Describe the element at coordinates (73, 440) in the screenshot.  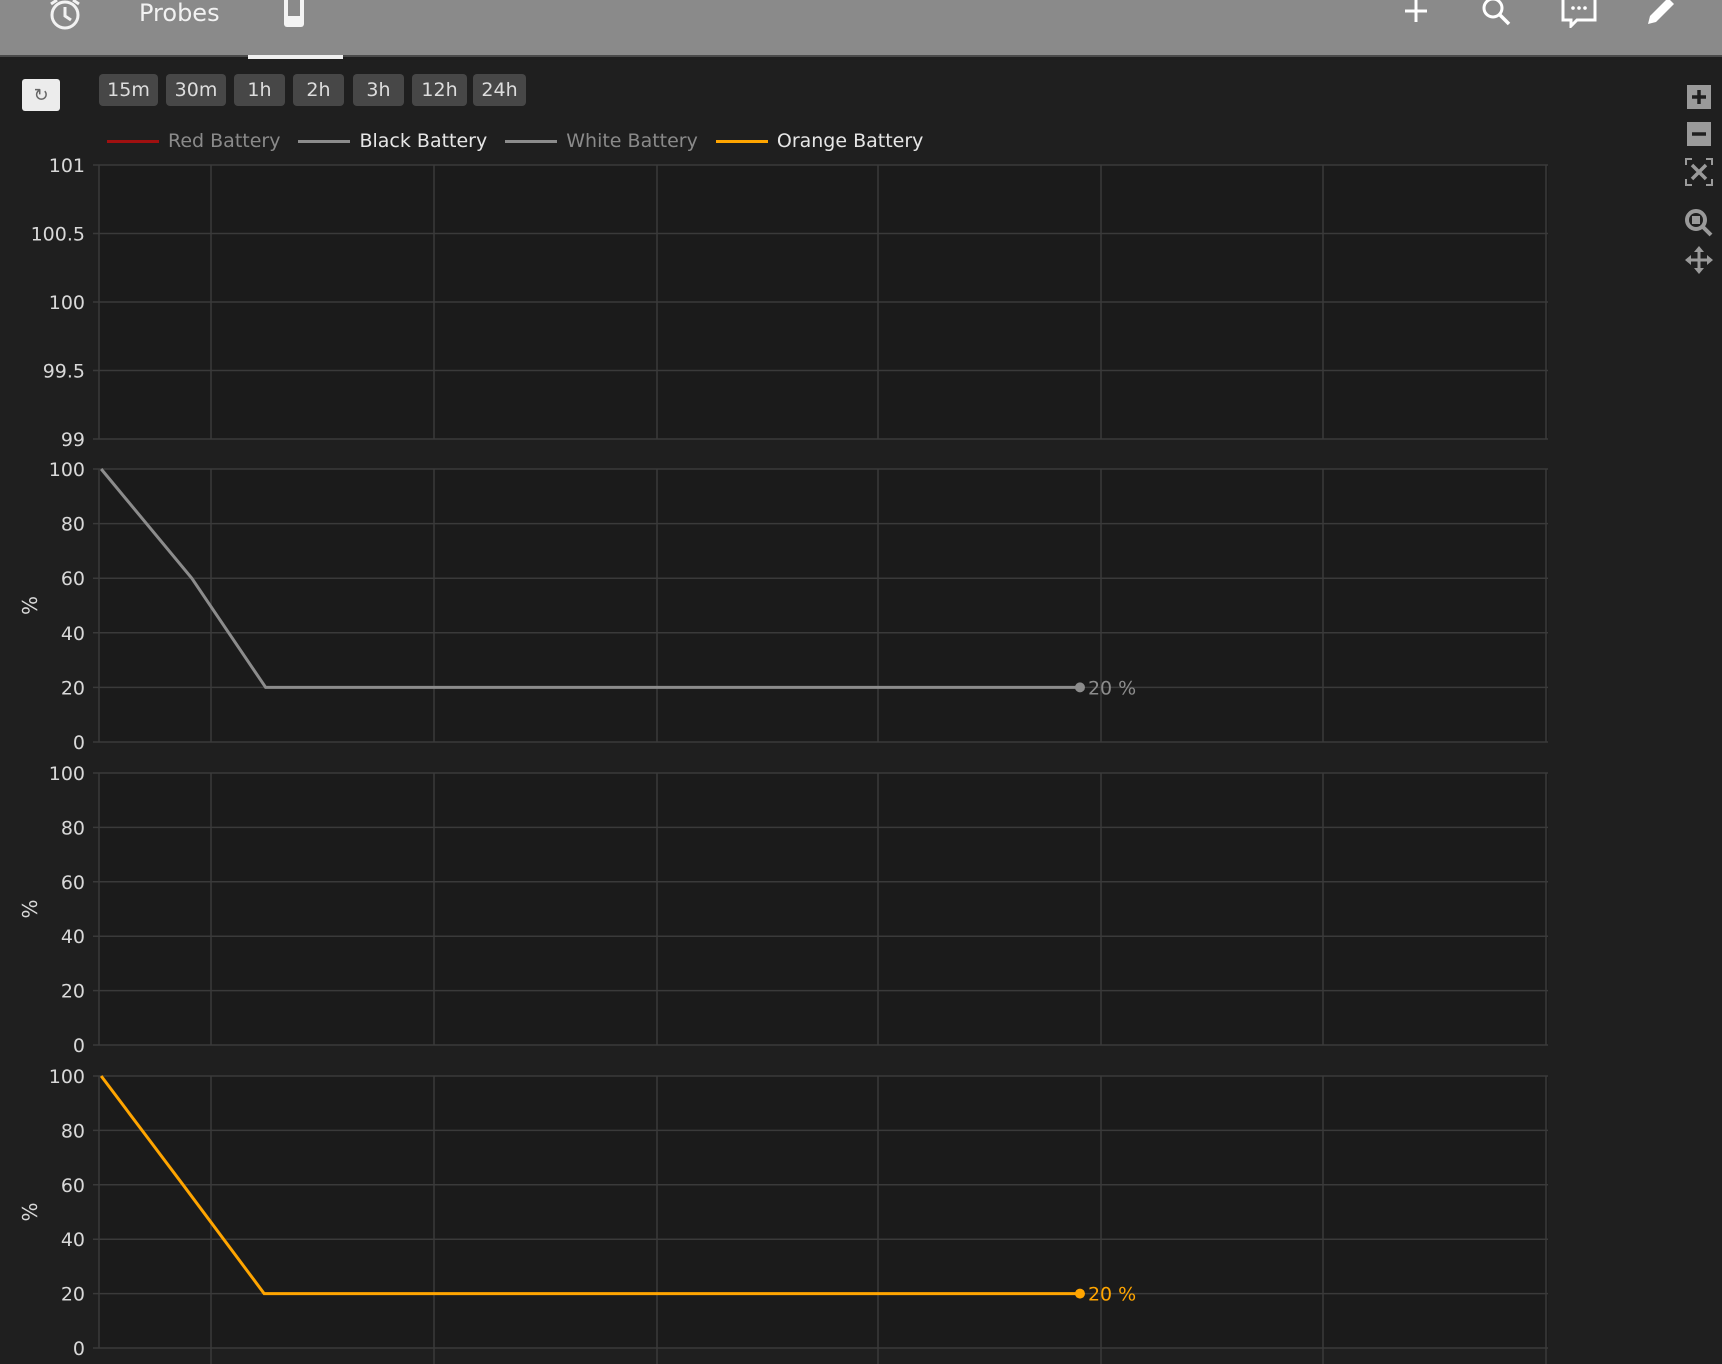
I see `y-tick-label: 99` at that location.